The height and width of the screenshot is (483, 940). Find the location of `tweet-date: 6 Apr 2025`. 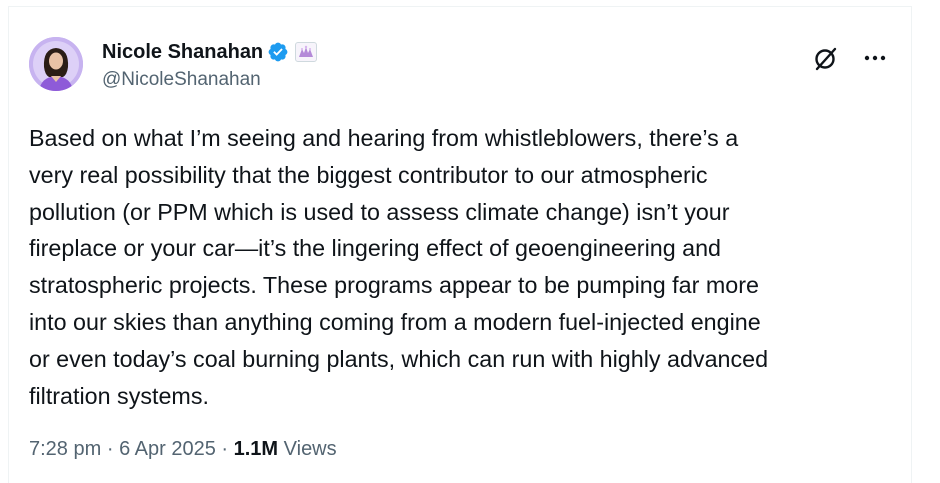

tweet-date: 6 Apr 2025 is located at coordinates (167, 449).